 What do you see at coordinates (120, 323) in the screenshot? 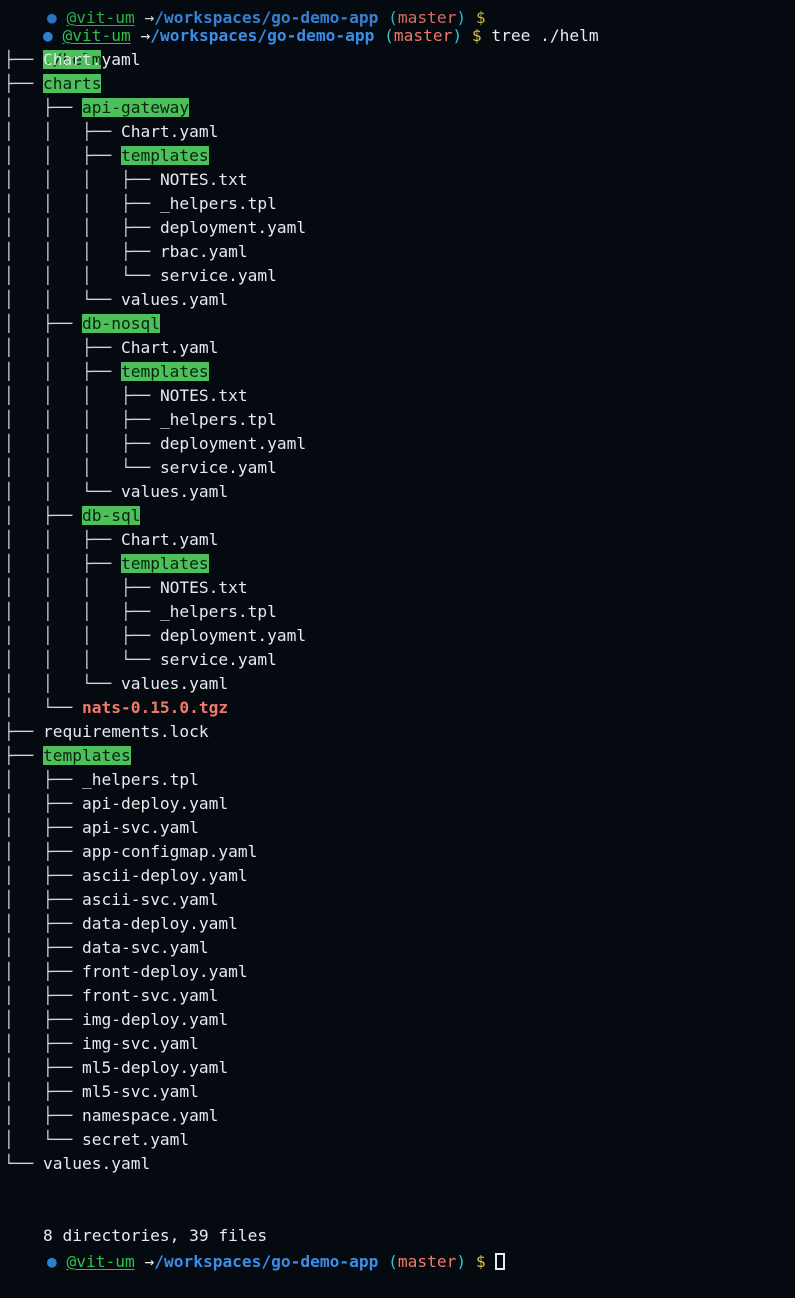
I see `tree-directory-name: db-nosql` at bounding box center [120, 323].